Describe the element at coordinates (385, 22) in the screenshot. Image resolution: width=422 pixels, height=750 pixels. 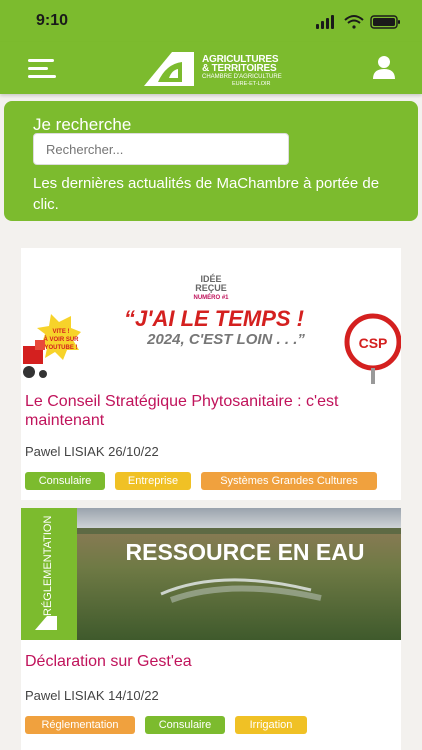
I see `battery-icon` at that location.